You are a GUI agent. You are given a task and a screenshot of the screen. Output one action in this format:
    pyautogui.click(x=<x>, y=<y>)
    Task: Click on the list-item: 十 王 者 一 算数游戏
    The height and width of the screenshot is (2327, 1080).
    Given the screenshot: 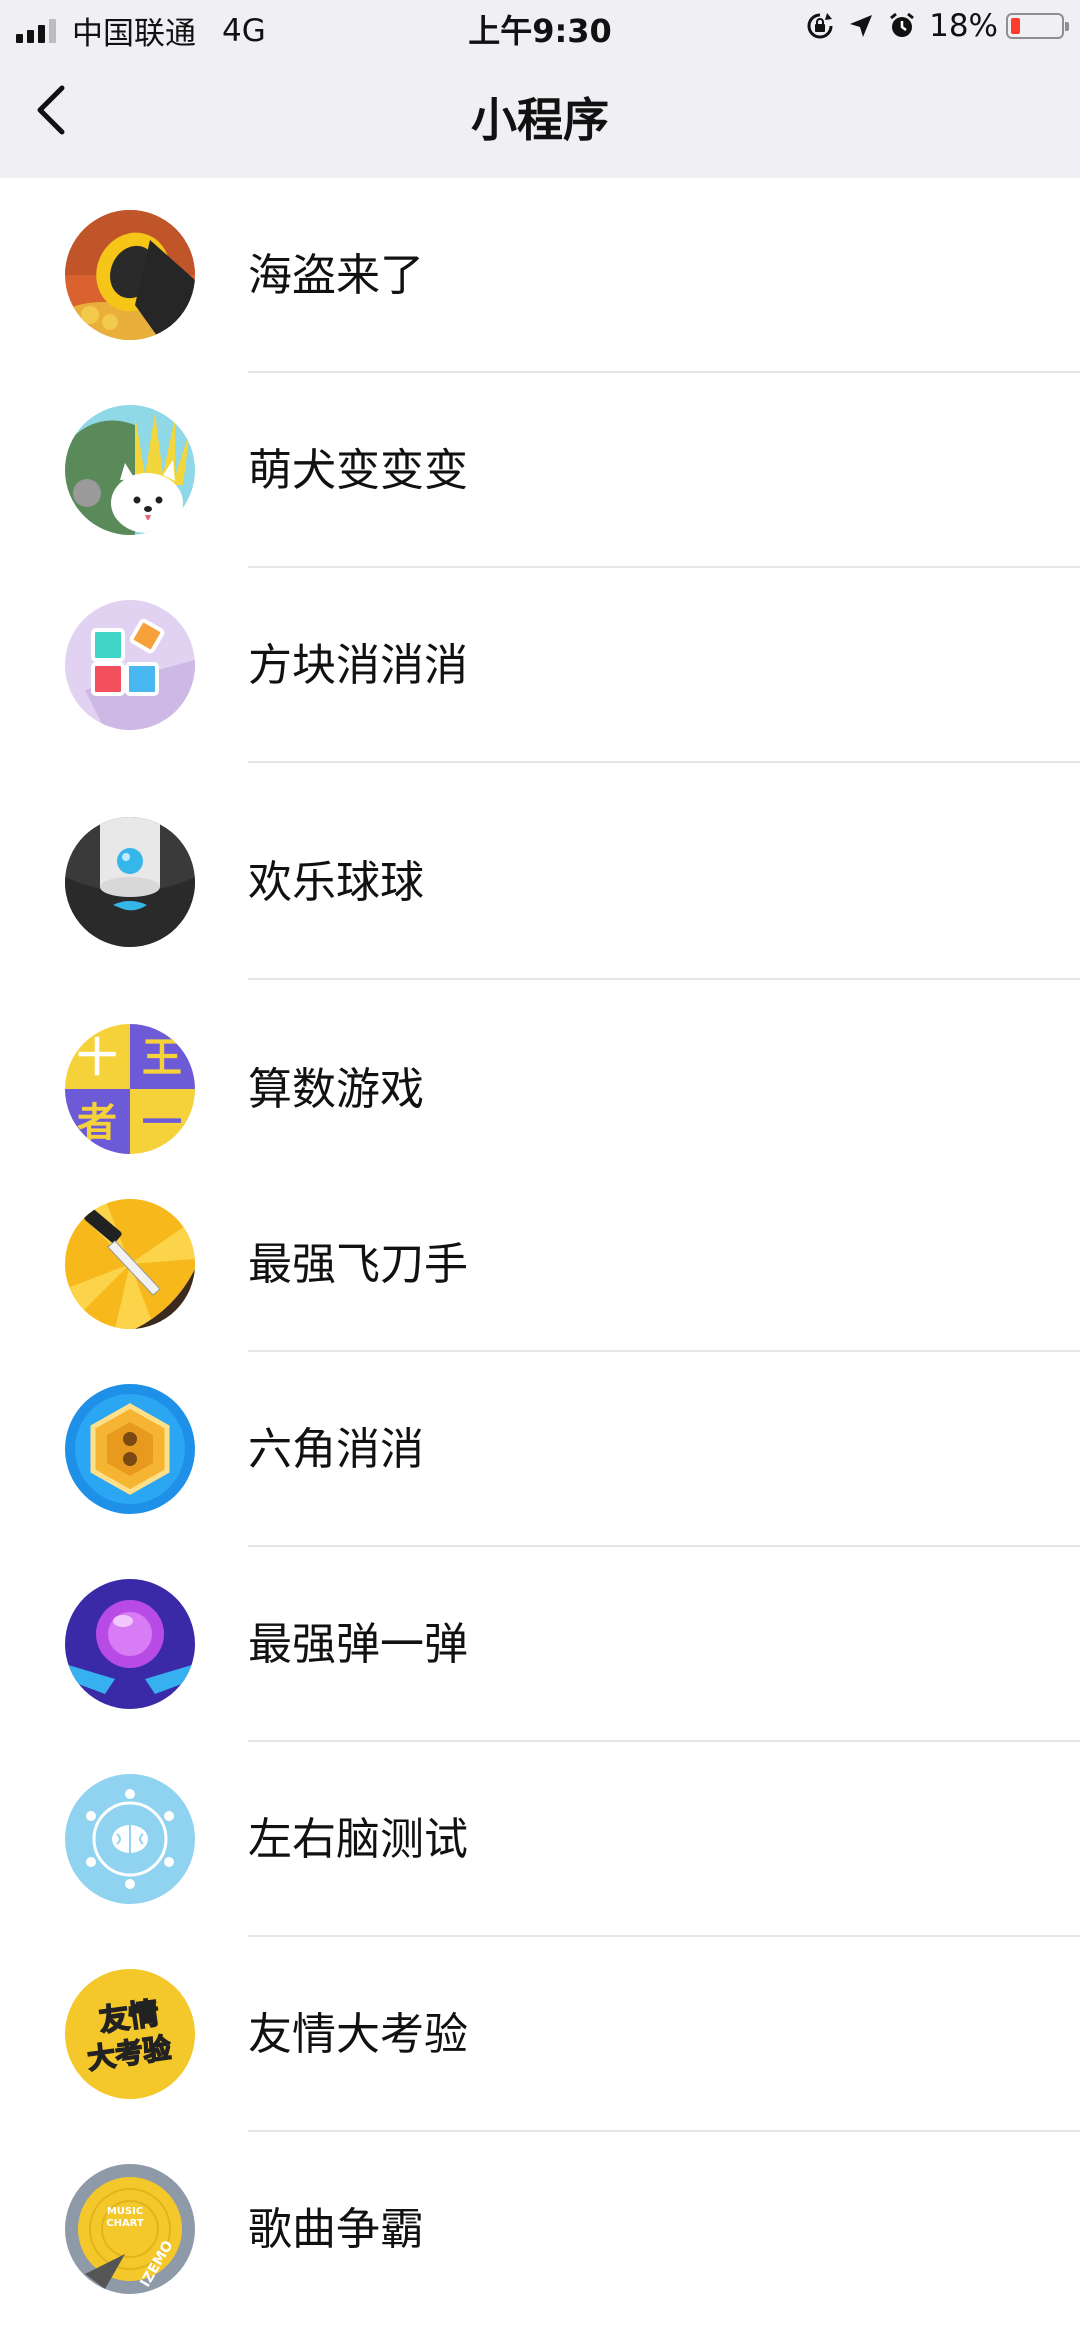 What is the action you would take?
    pyautogui.click(x=540, y=1089)
    